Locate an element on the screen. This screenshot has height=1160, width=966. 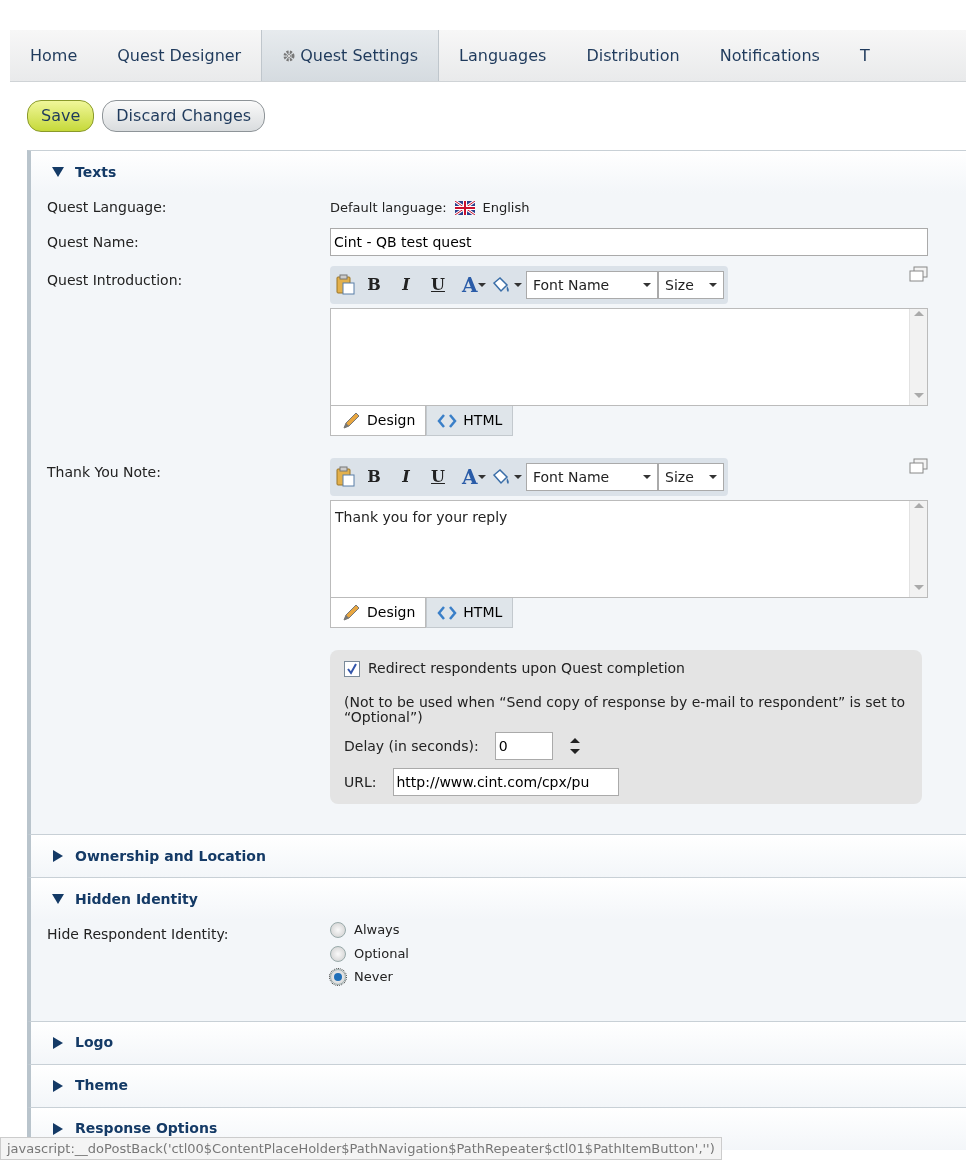
checkbox-label: Redirect respondents upon Quest completion is located at coordinates (526, 668).